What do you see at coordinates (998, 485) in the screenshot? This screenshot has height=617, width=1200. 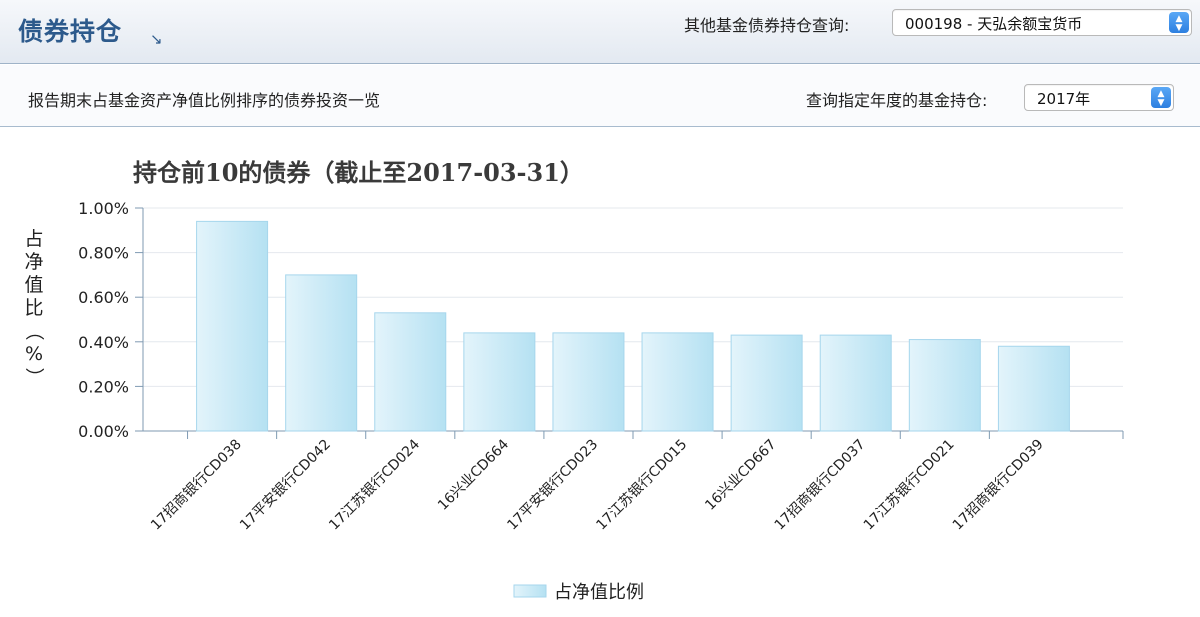 I see `x-tick-label: 17招商银行CD039` at bounding box center [998, 485].